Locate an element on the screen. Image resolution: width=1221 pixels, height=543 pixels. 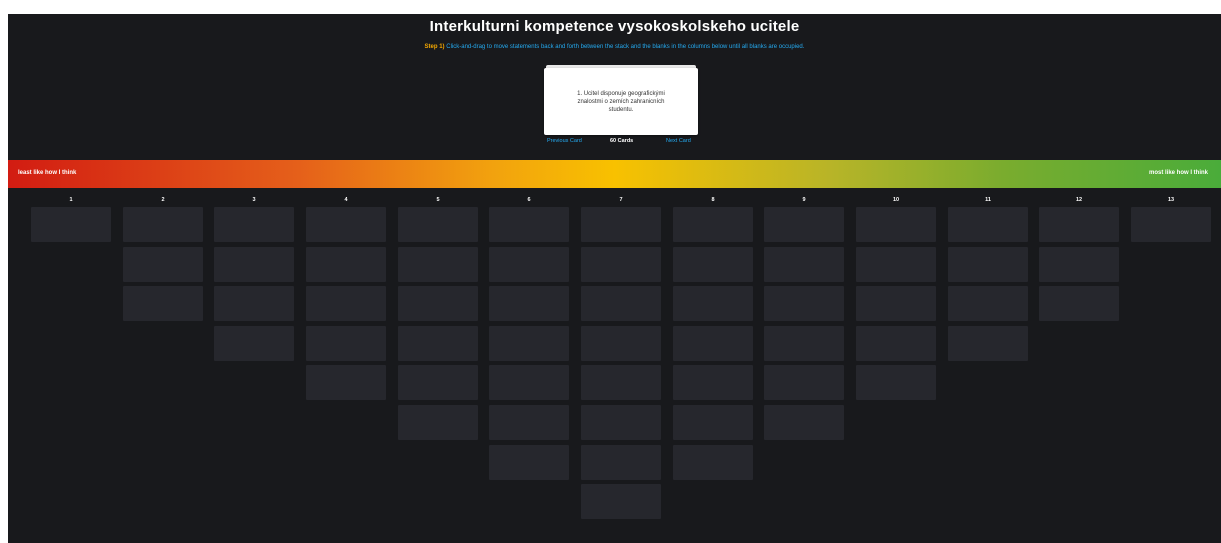
column-header: 13 is located at coordinates (1171, 200).